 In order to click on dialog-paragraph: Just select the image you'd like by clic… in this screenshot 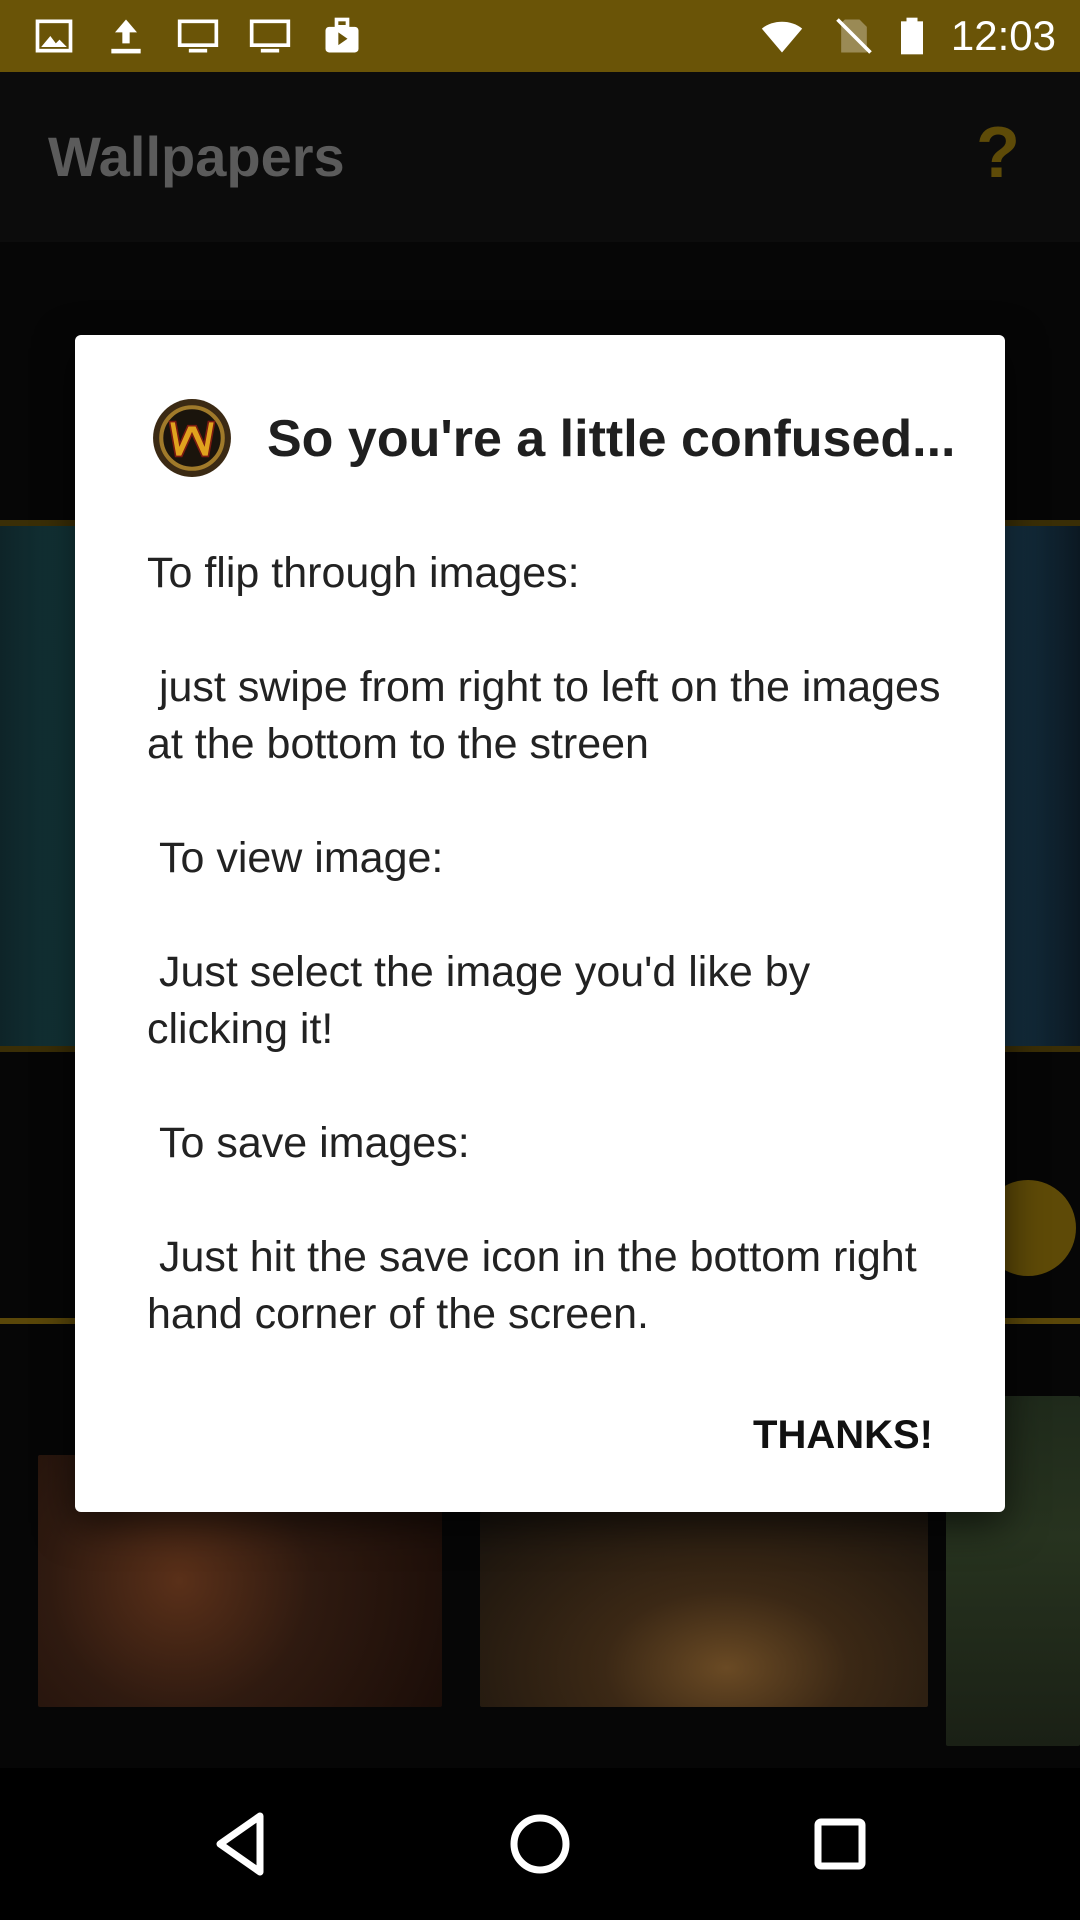, I will do `click(485, 1000)`.